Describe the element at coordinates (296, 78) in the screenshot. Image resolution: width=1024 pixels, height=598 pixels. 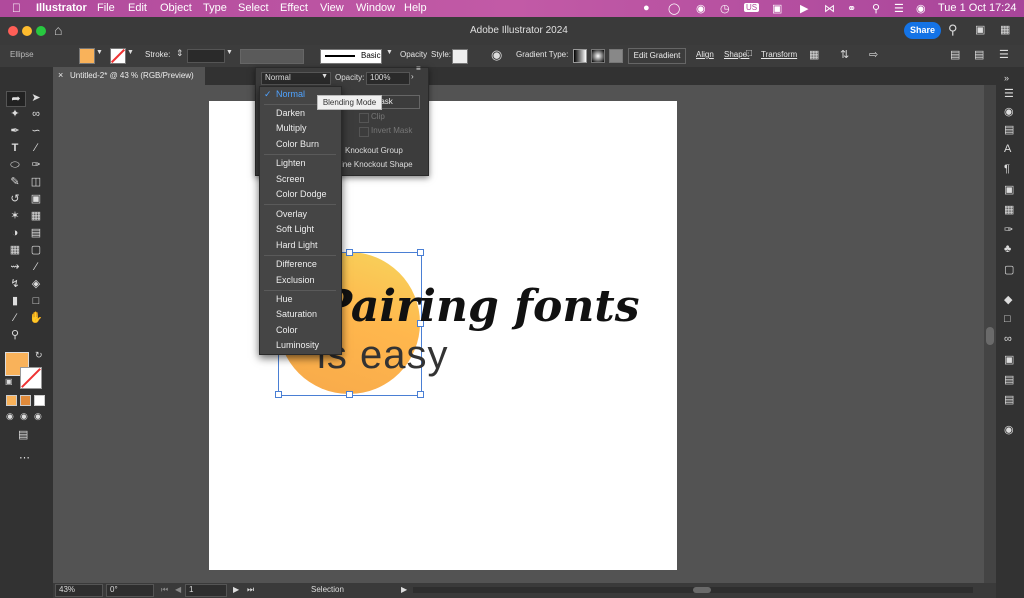
I see `blend-mode-select: Normal ▼` at that location.